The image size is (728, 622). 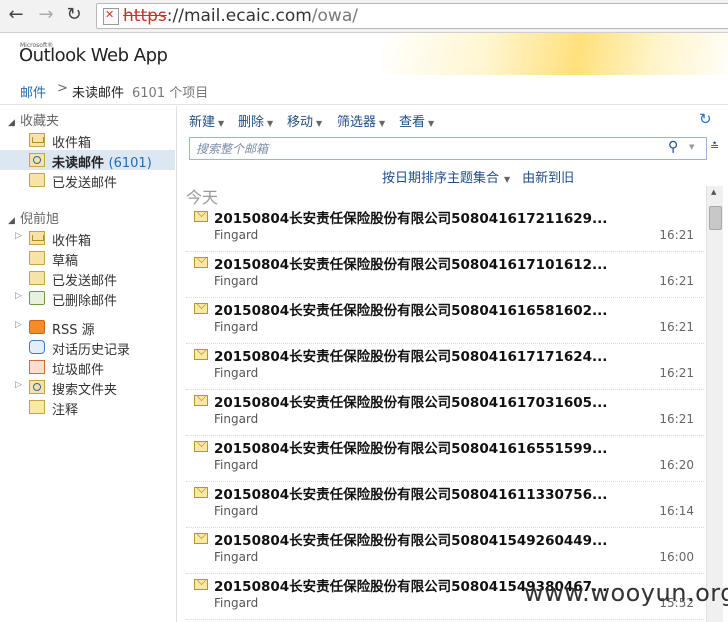 What do you see at coordinates (300, 122) in the screenshot?
I see `move-label: 移动` at bounding box center [300, 122].